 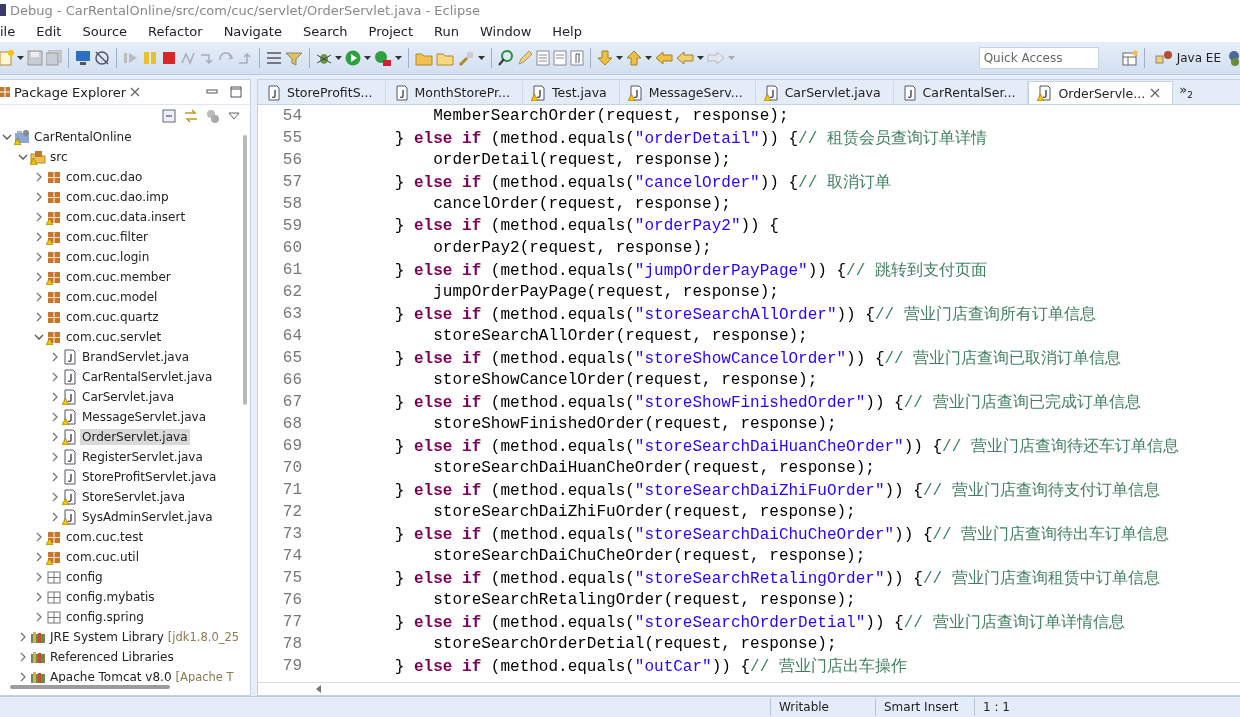 What do you see at coordinates (1187, 58) in the screenshot?
I see `perspective-button: Java EE` at bounding box center [1187, 58].